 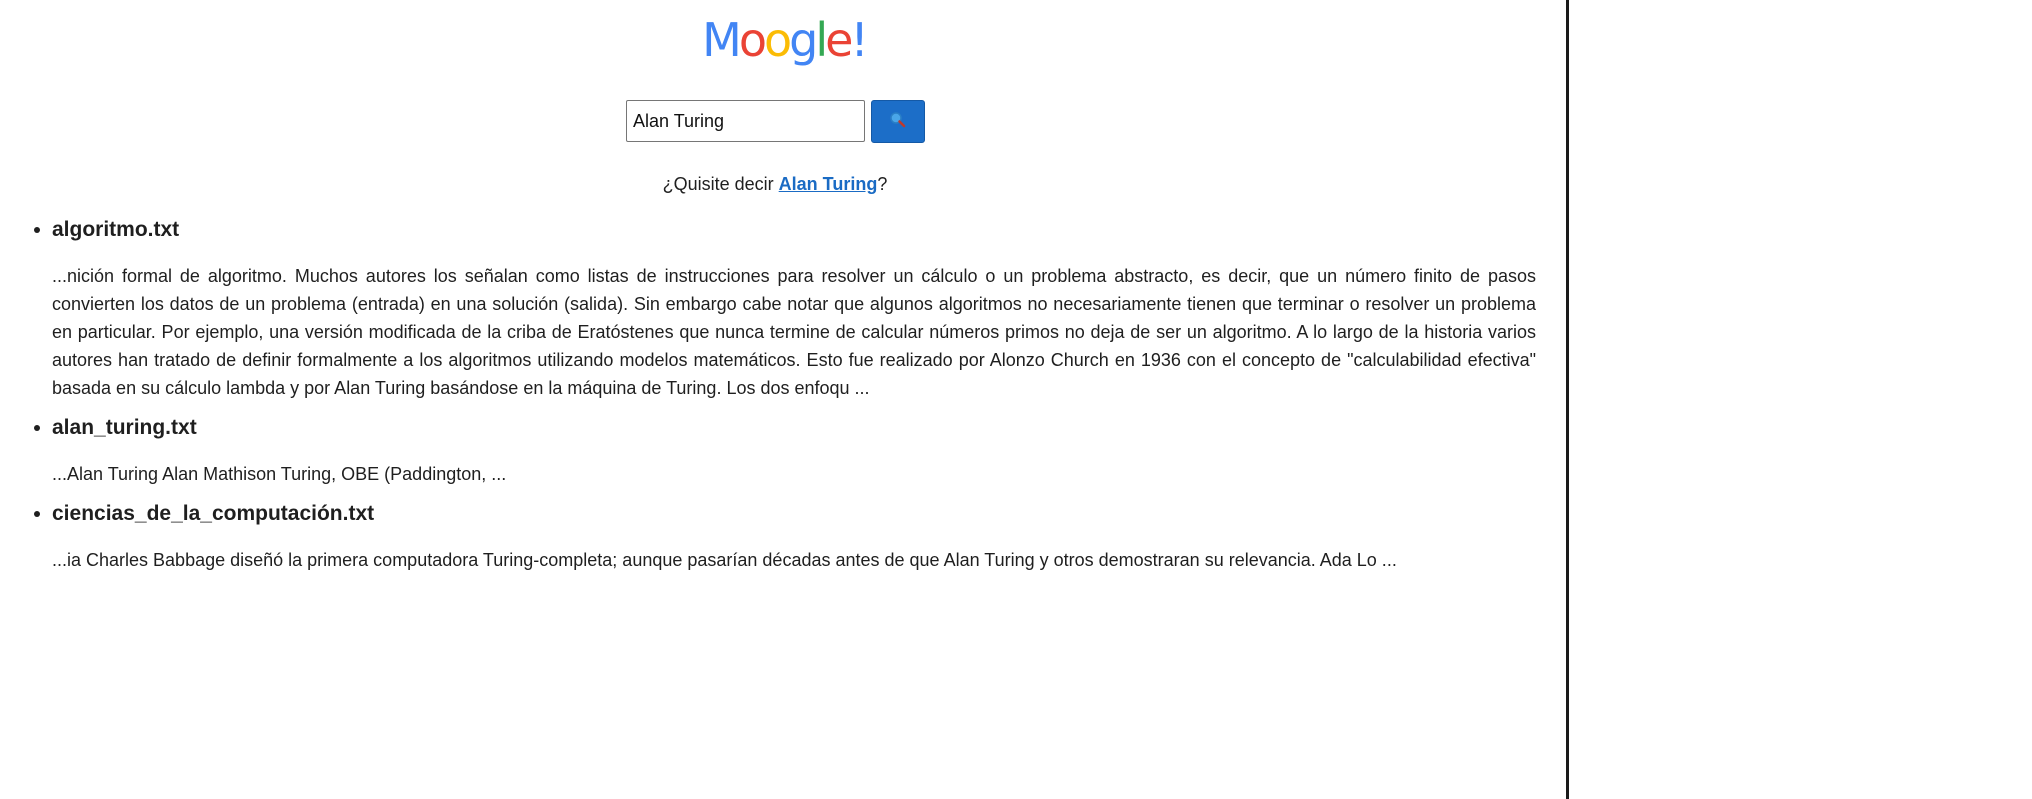 I want to click on logo-letter: M, so click(x=722, y=40).